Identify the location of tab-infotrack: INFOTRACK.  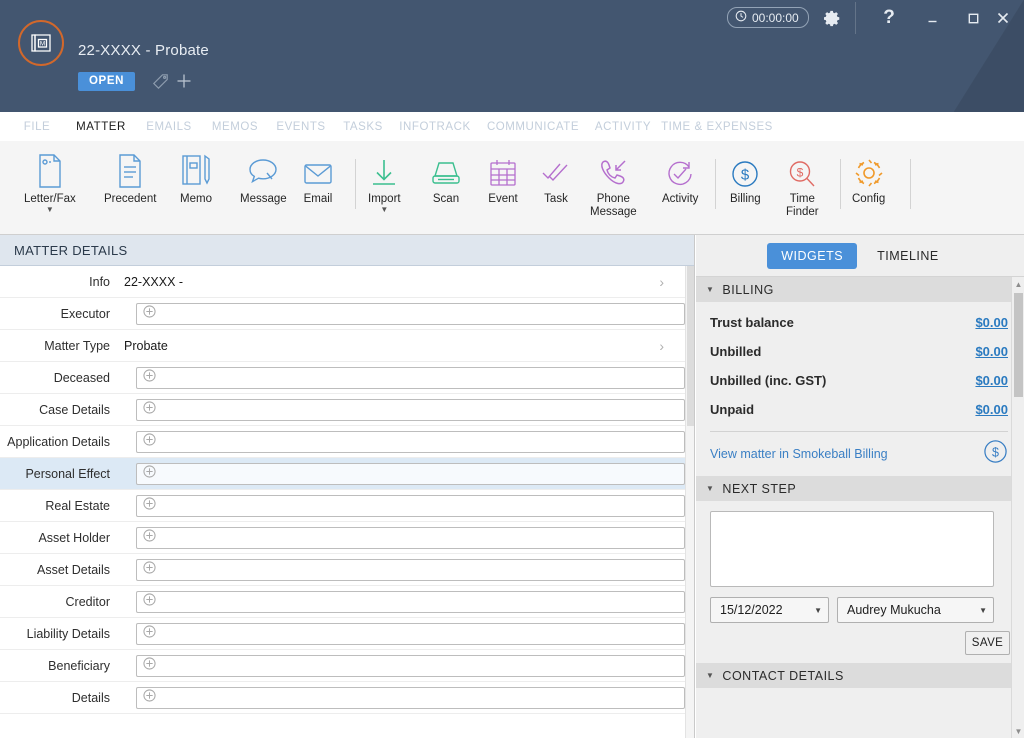
(435, 126).